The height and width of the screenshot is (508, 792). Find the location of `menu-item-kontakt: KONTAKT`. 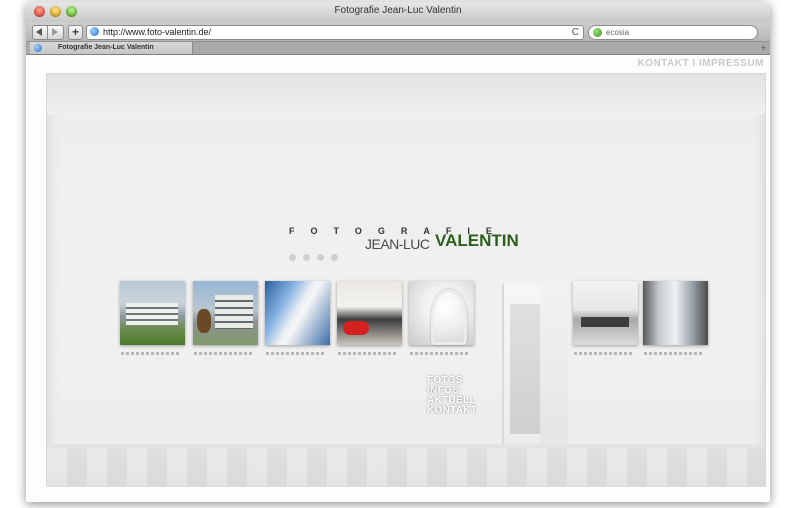

menu-item-kontakt: KONTAKT is located at coordinates (452, 411).